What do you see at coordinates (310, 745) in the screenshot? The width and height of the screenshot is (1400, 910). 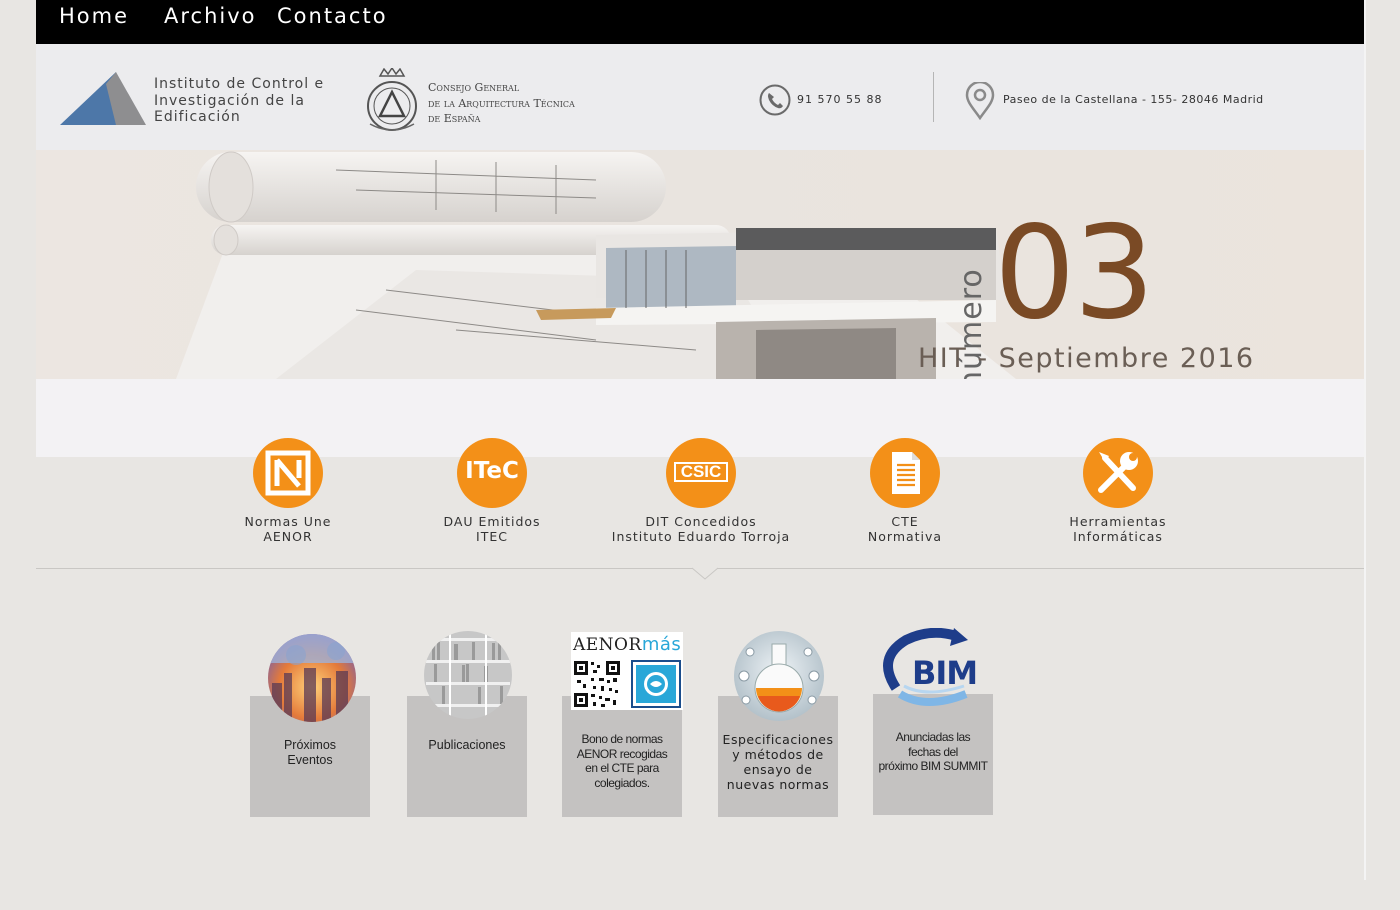 I see `card-proximos-eventos-line1: Próximos` at bounding box center [310, 745].